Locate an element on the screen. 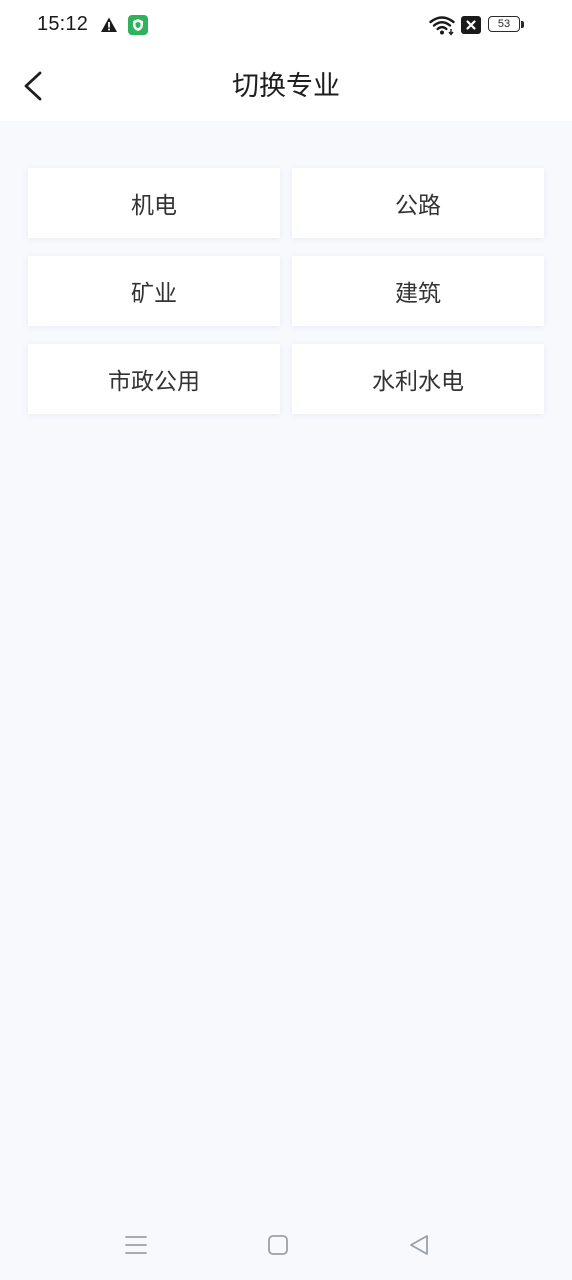 The width and height of the screenshot is (572, 1280). nav-bar is located at coordinates (286, 1244).